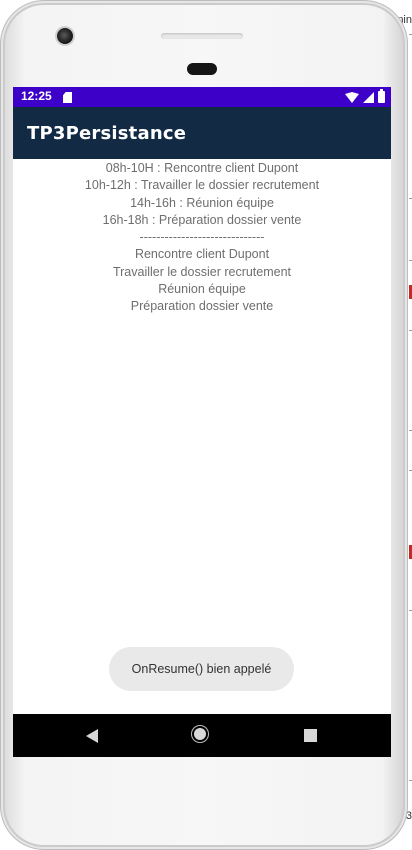 The image size is (412, 850). Describe the element at coordinates (36, 96) in the screenshot. I see `status-time: 12:25` at that location.